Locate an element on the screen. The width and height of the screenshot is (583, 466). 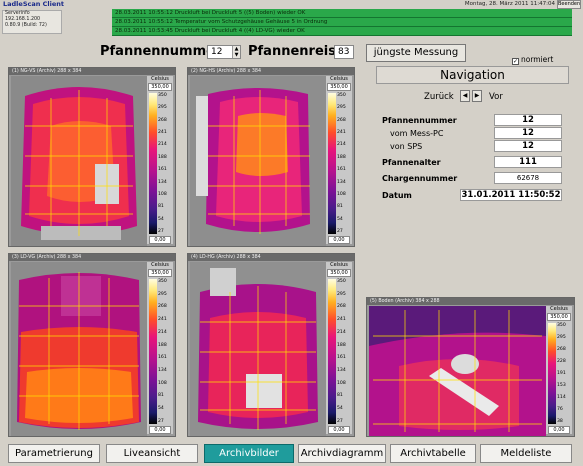
ladle-age-label: Pfannenalter is located at coordinates (411, 162).